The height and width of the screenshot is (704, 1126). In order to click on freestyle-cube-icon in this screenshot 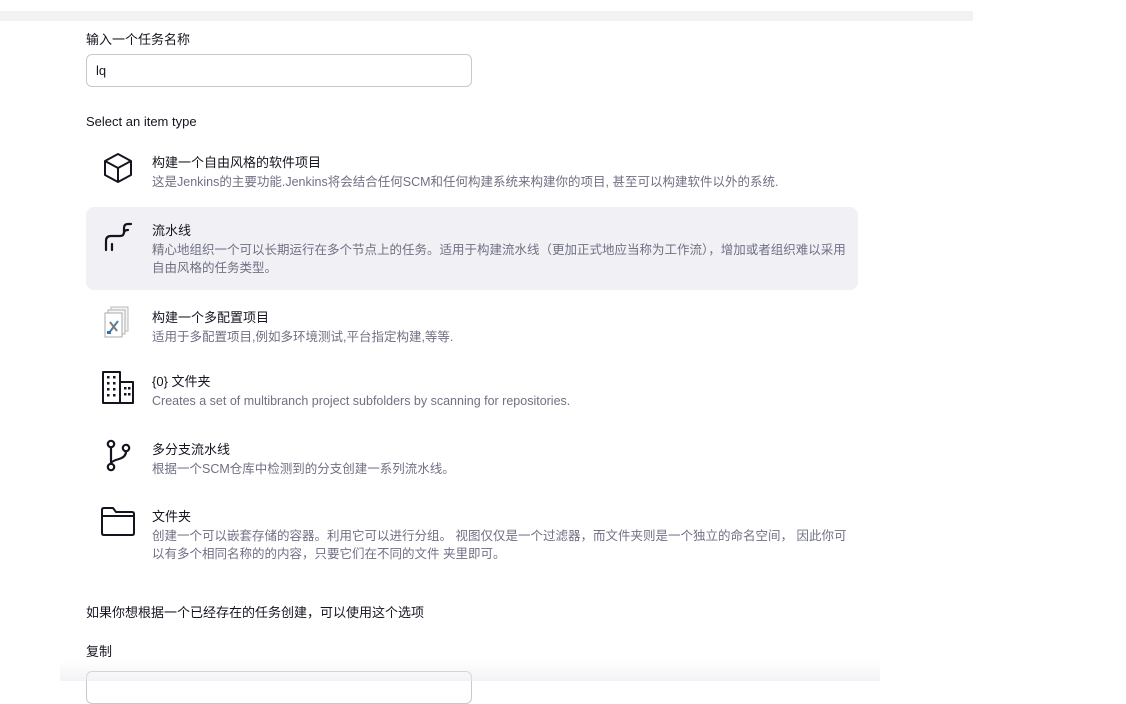, I will do `click(118, 168)`.